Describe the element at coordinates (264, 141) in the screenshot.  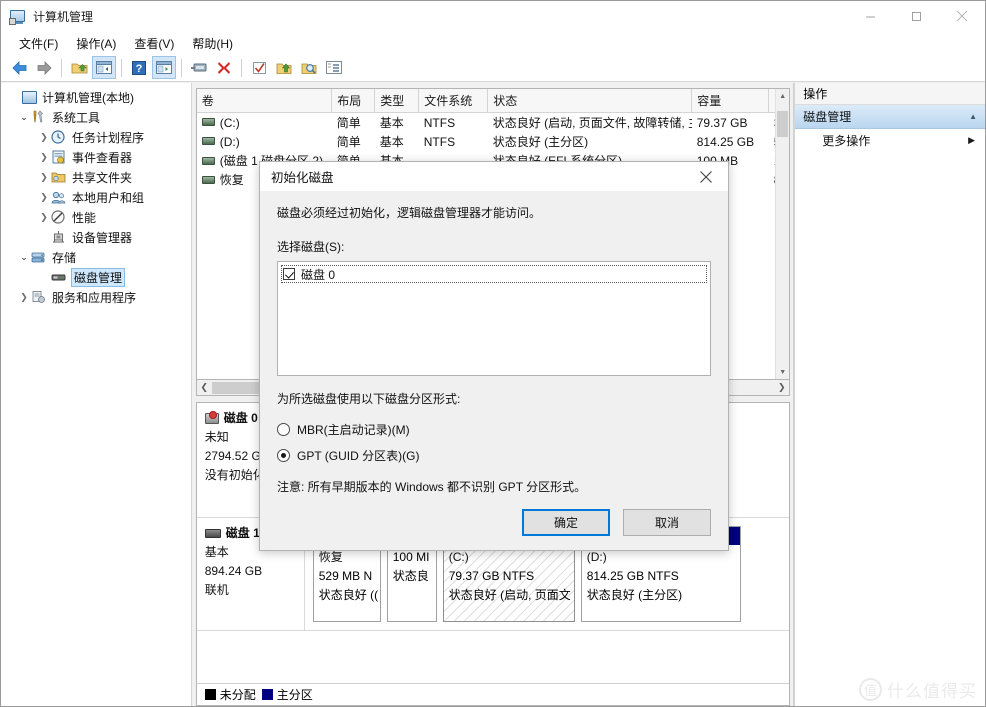
I see `cell-volume: (D:)` at that location.